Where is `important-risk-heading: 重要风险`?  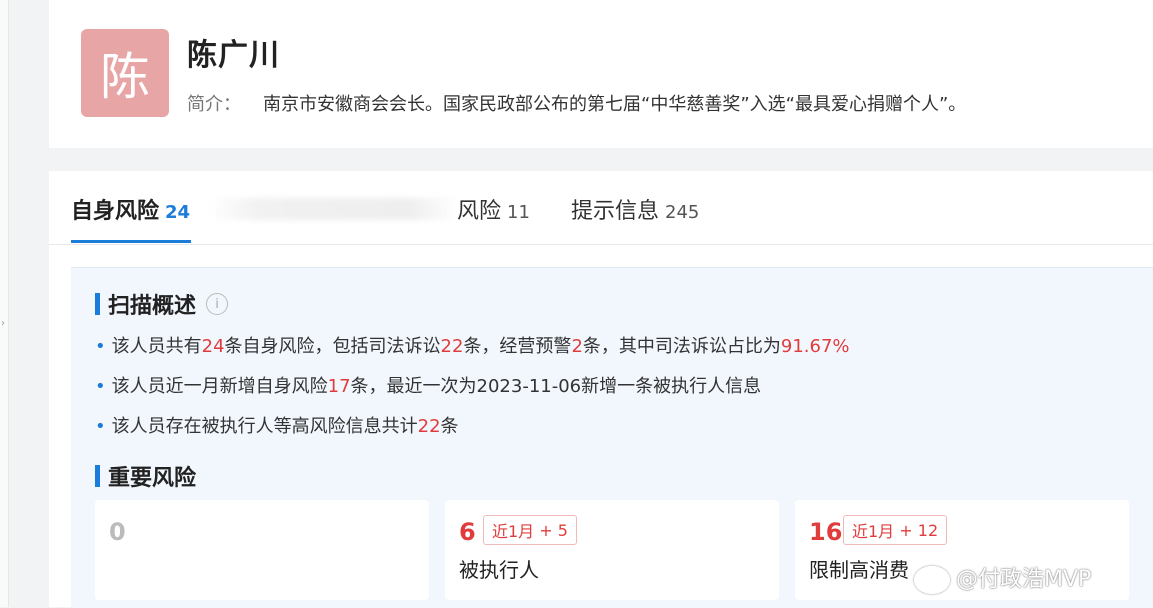 important-risk-heading: 重要风险 is located at coordinates (145, 476).